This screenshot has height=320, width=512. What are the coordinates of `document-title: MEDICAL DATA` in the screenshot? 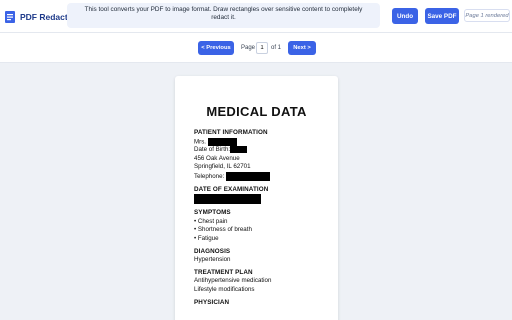 It's located at (256, 111).